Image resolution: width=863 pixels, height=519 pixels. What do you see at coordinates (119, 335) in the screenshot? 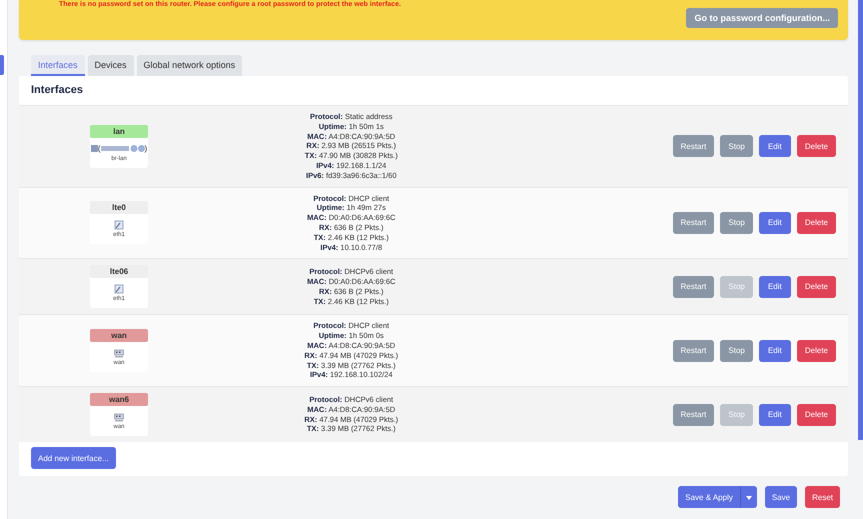
I see `interface-name-badge: wan` at bounding box center [119, 335].